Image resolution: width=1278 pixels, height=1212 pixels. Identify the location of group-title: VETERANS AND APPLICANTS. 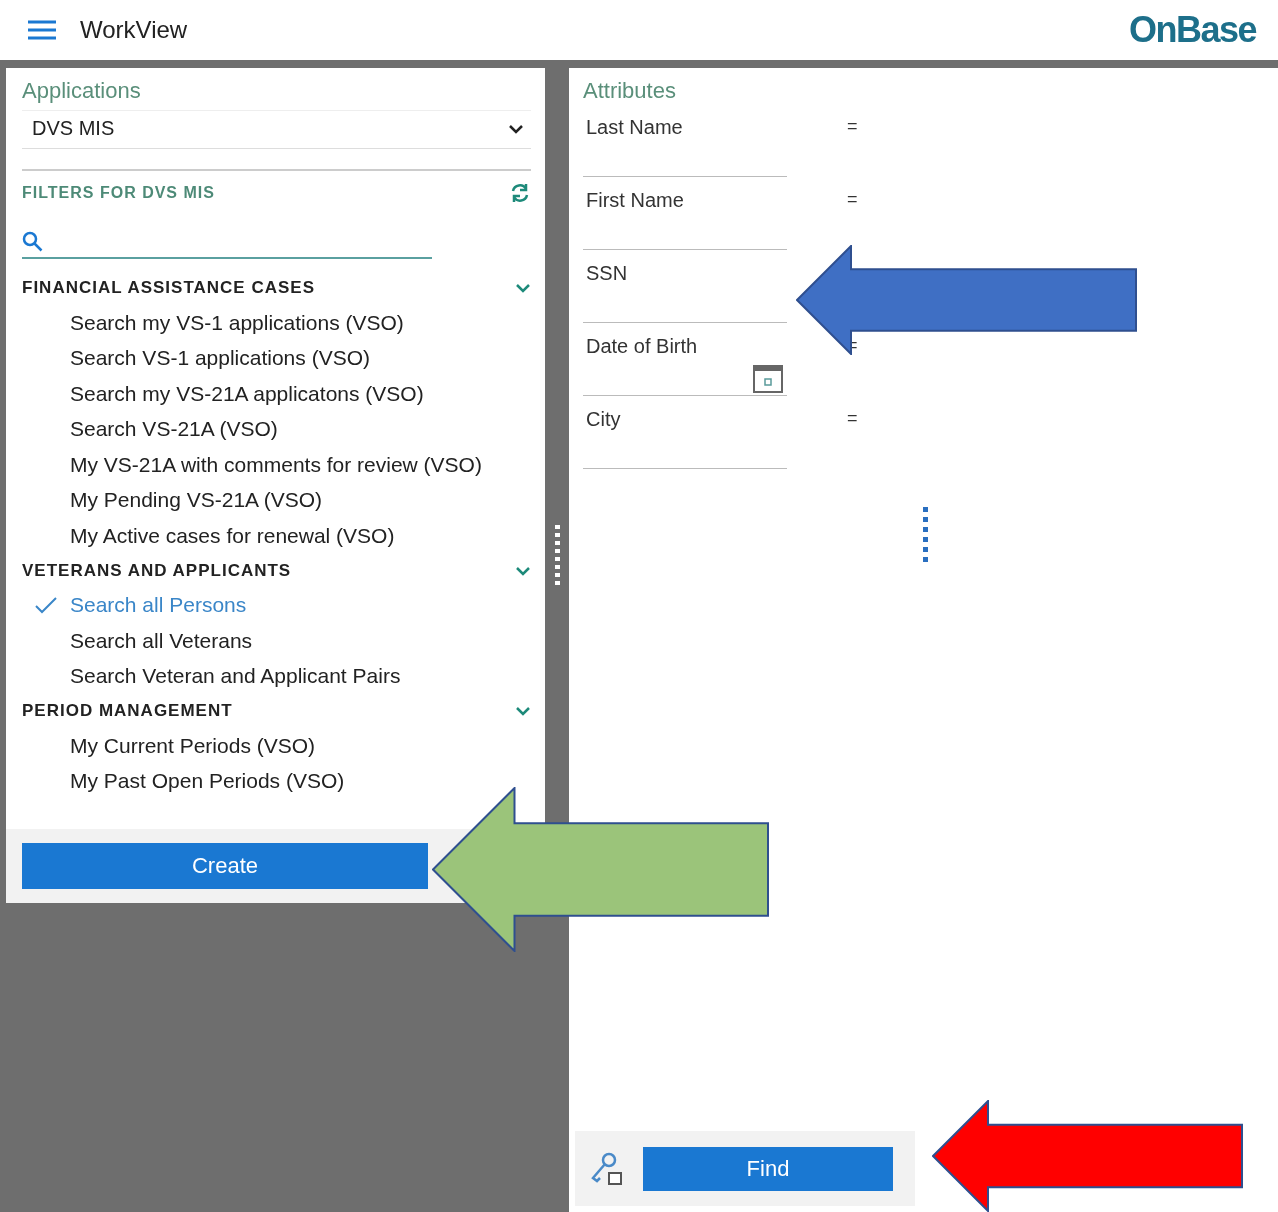
(157, 570).